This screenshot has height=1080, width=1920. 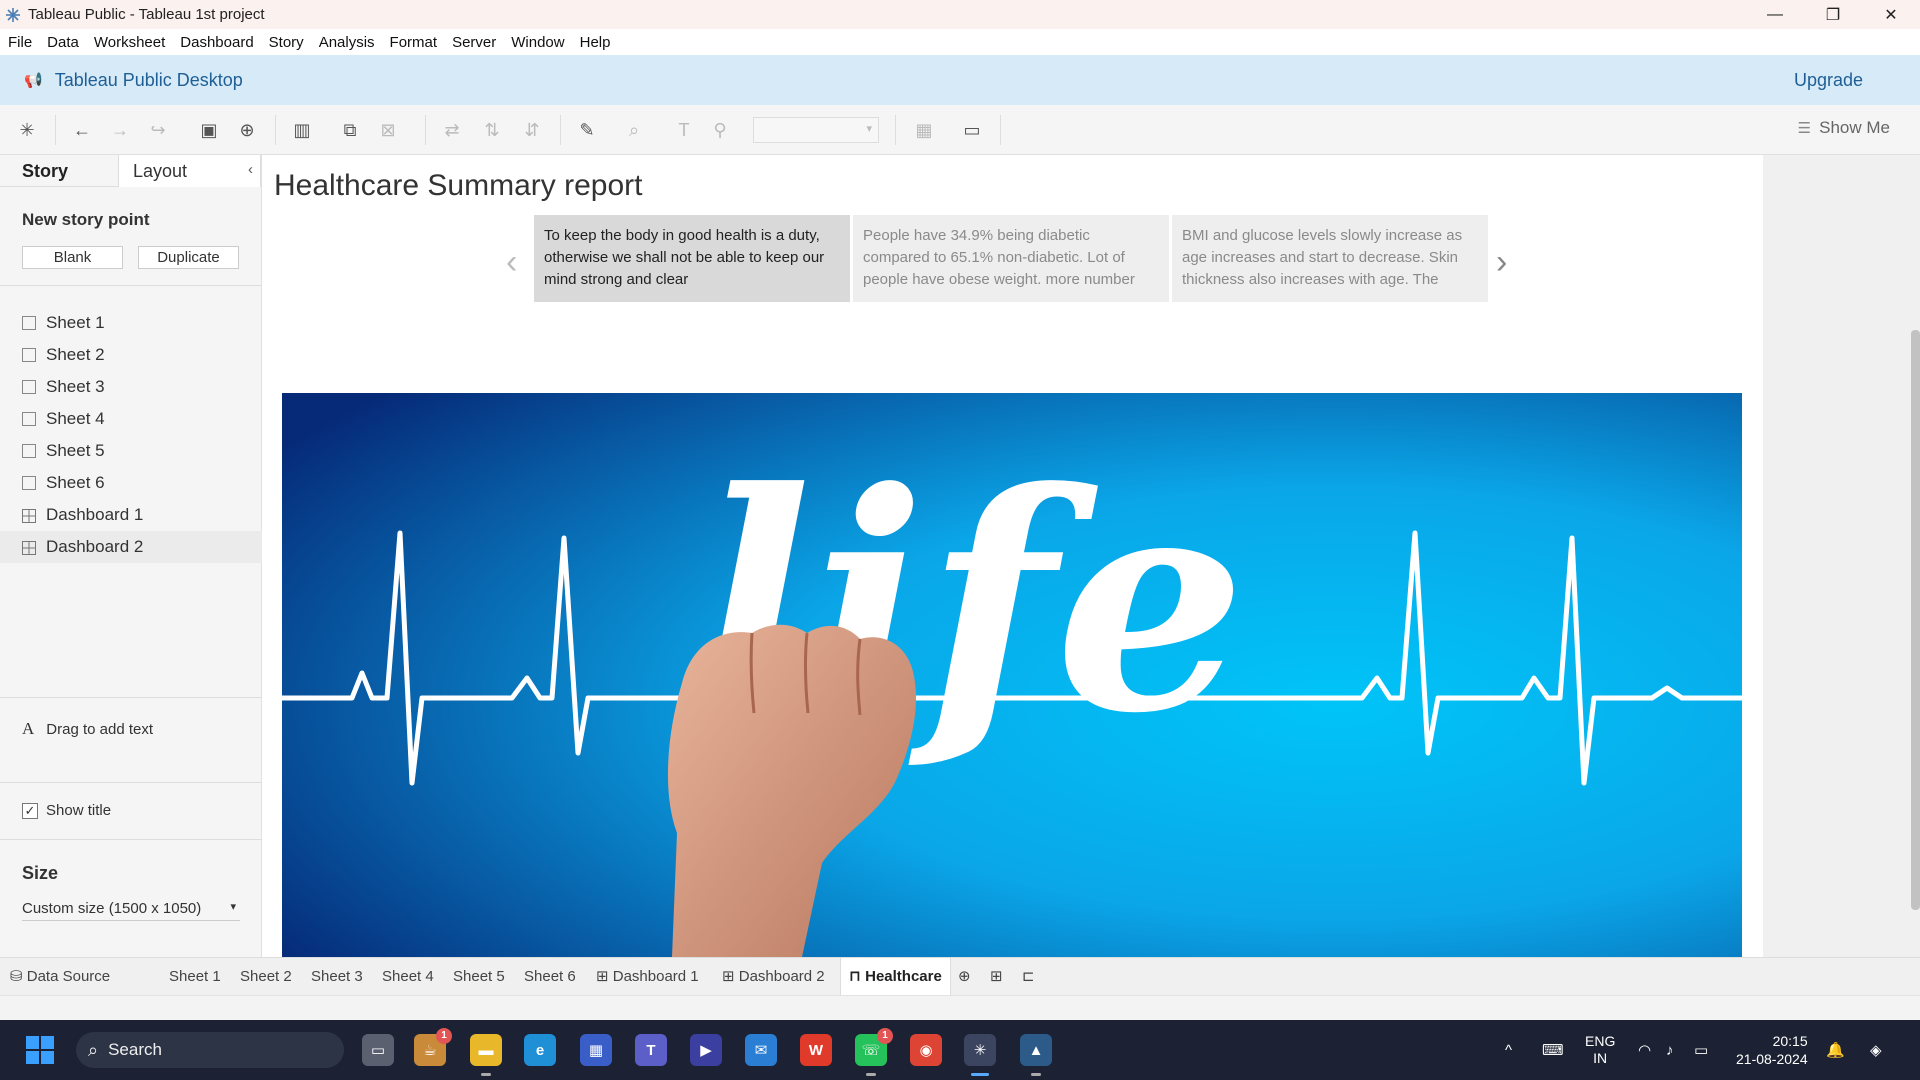 What do you see at coordinates (20, 42) in the screenshot?
I see `menu-file: File` at bounding box center [20, 42].